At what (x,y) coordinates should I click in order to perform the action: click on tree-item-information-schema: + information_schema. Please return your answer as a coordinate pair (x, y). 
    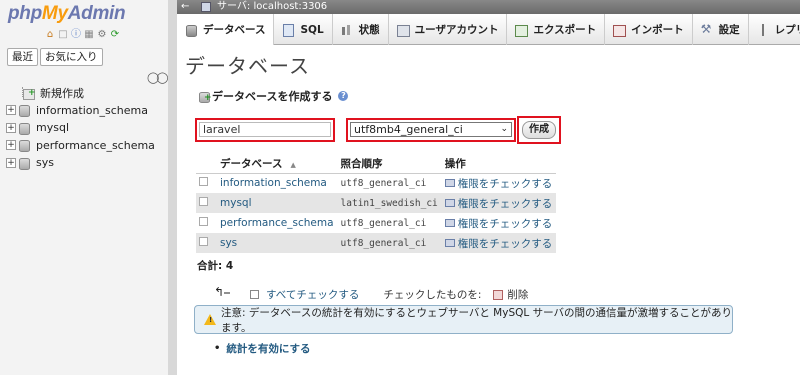
    Looking at the image, I should click on (80, 111).